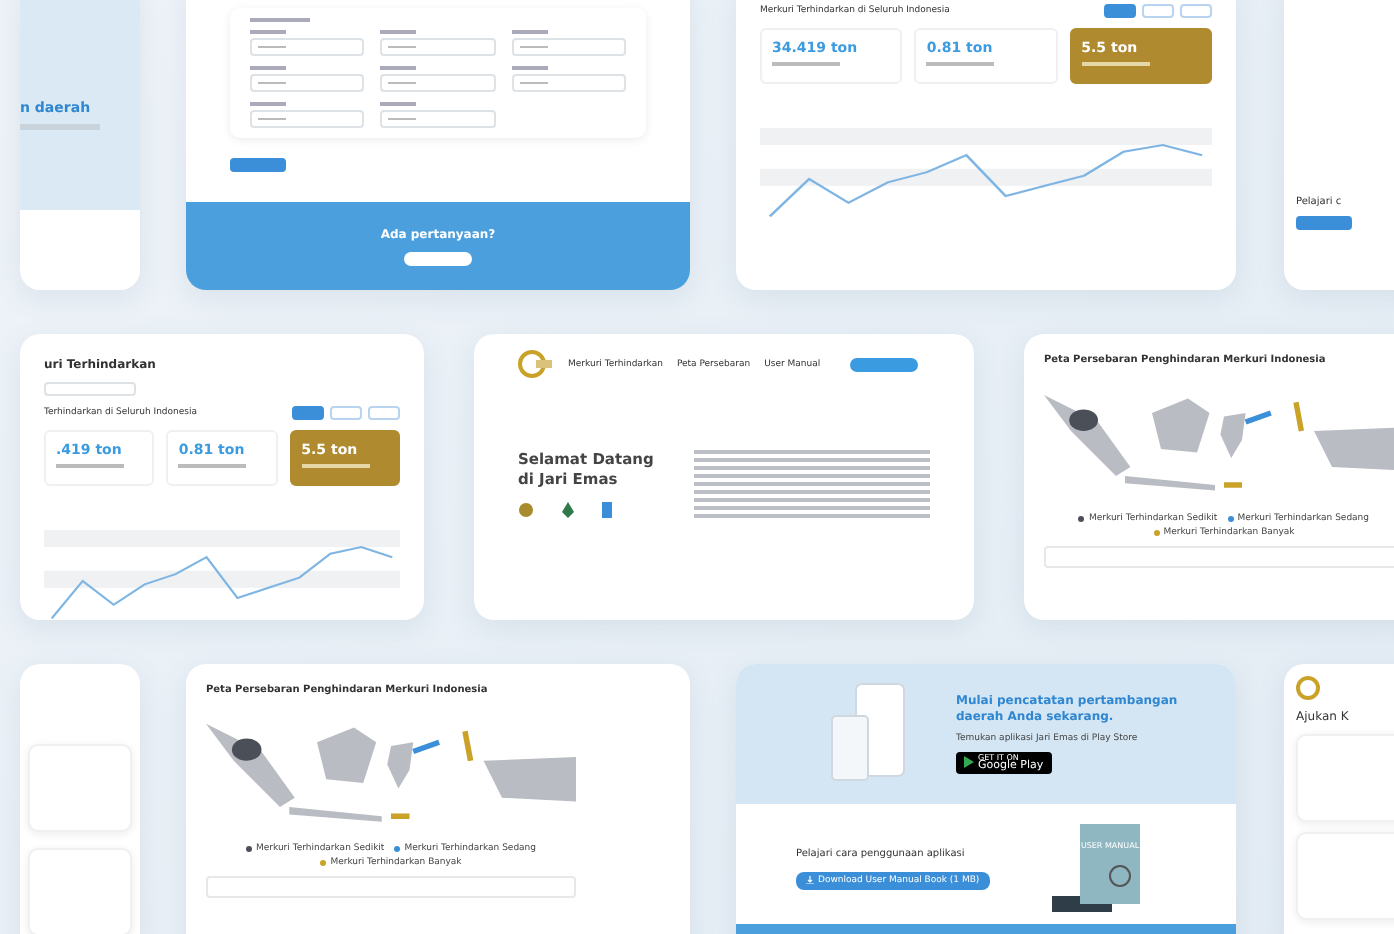  I want to click on emblem-icon, so click(526, 509).